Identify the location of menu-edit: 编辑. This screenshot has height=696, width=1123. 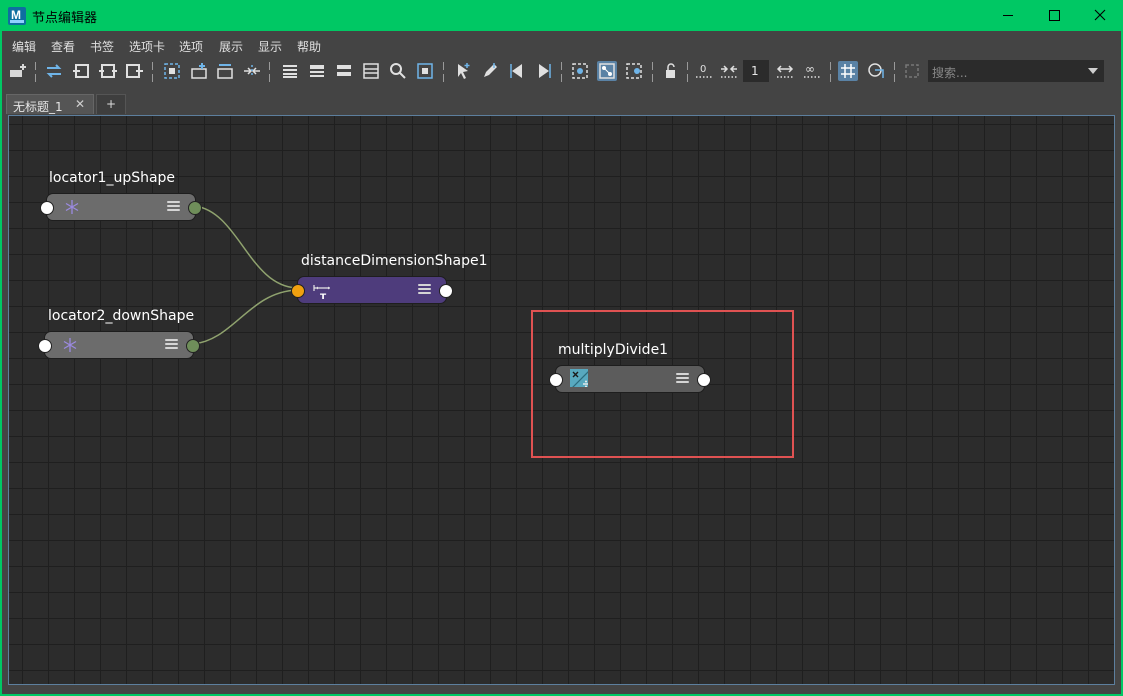
(24, 46).